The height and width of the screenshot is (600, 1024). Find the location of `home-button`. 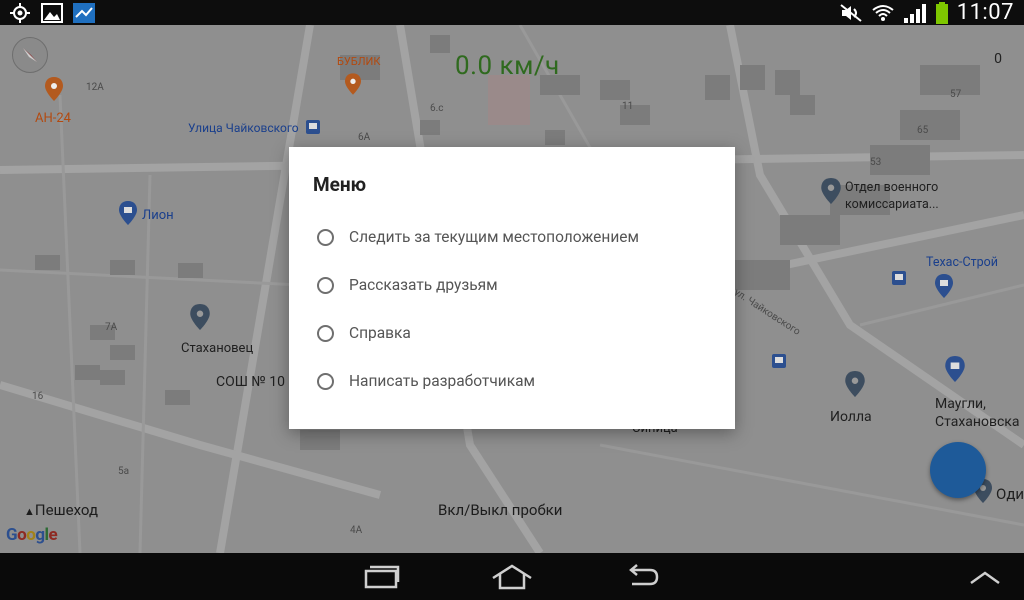

home-button is located at coordinates (512, 577).